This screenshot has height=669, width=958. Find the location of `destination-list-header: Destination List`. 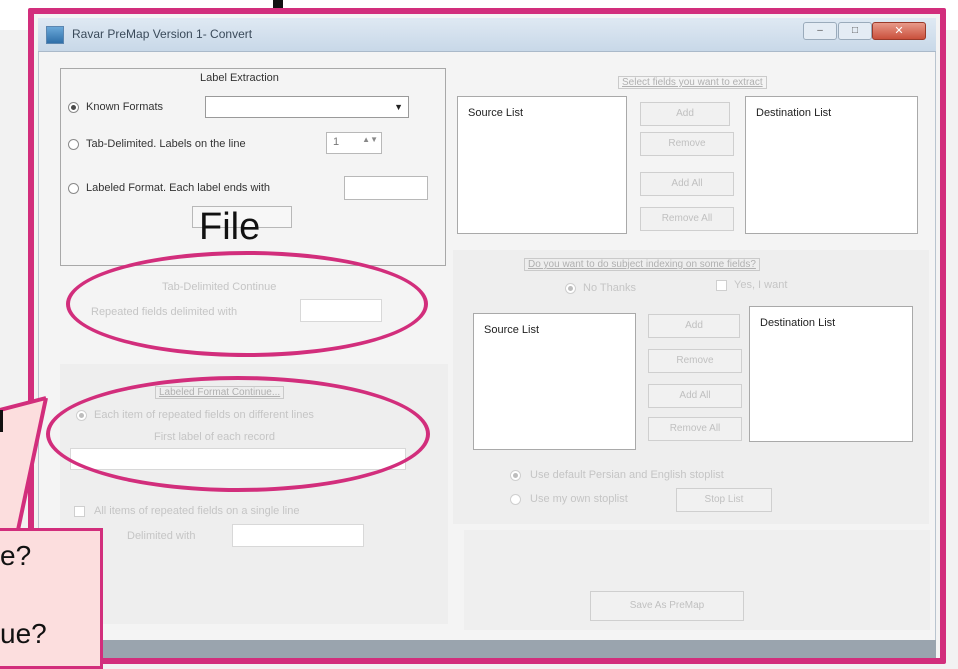

destination-list-header: Destination List is located at coordinates (794, 113).